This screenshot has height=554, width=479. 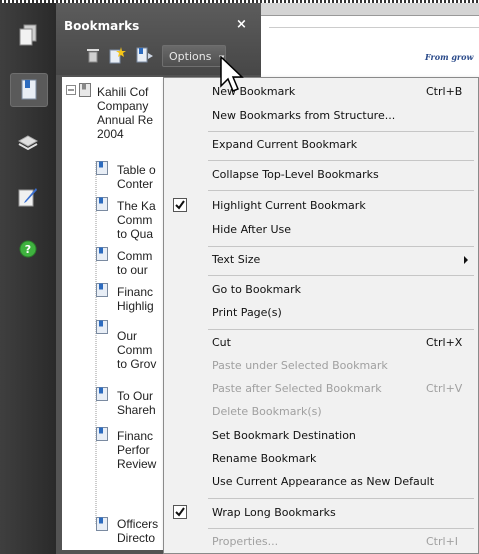 What do you see at coordinates (135, 184) in the screenshot?
I see `bookmark-label-line: Conter` at bounding box center [135, 184].